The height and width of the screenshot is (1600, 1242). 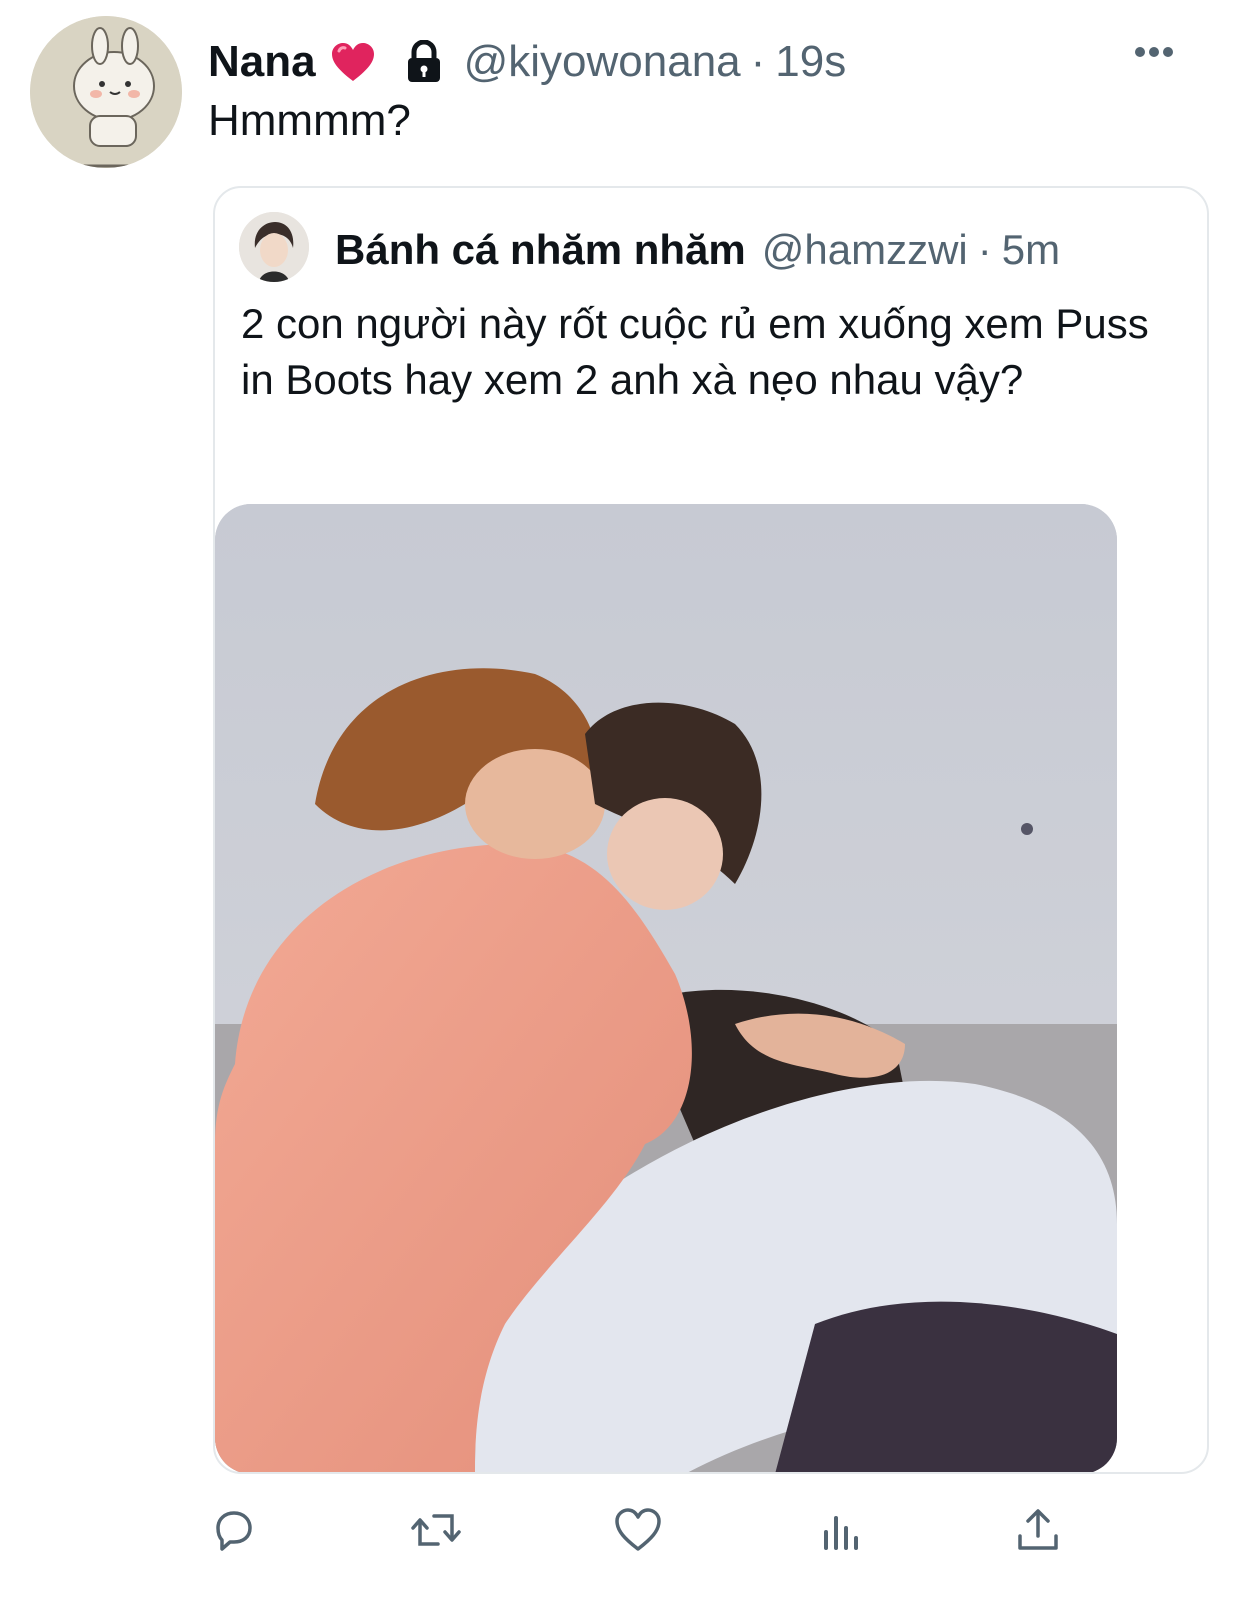 What do you see at coordinates (865, 250) in the screenshot?
I see `quoted-author-handle: @hamzzwi` at bounding box center [865, 250].